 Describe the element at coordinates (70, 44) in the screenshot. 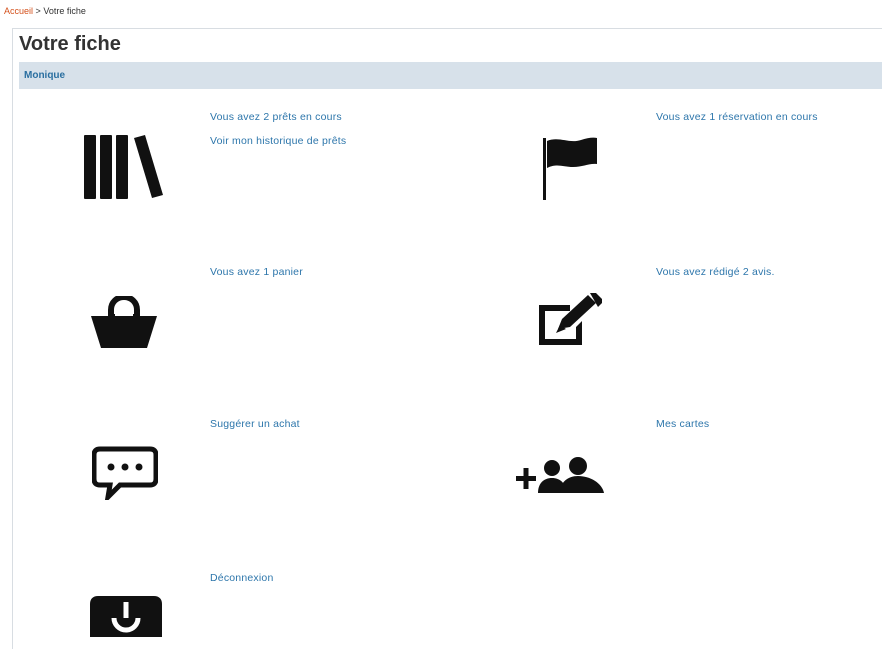

I see `page-title: Votre fiche` at that location.